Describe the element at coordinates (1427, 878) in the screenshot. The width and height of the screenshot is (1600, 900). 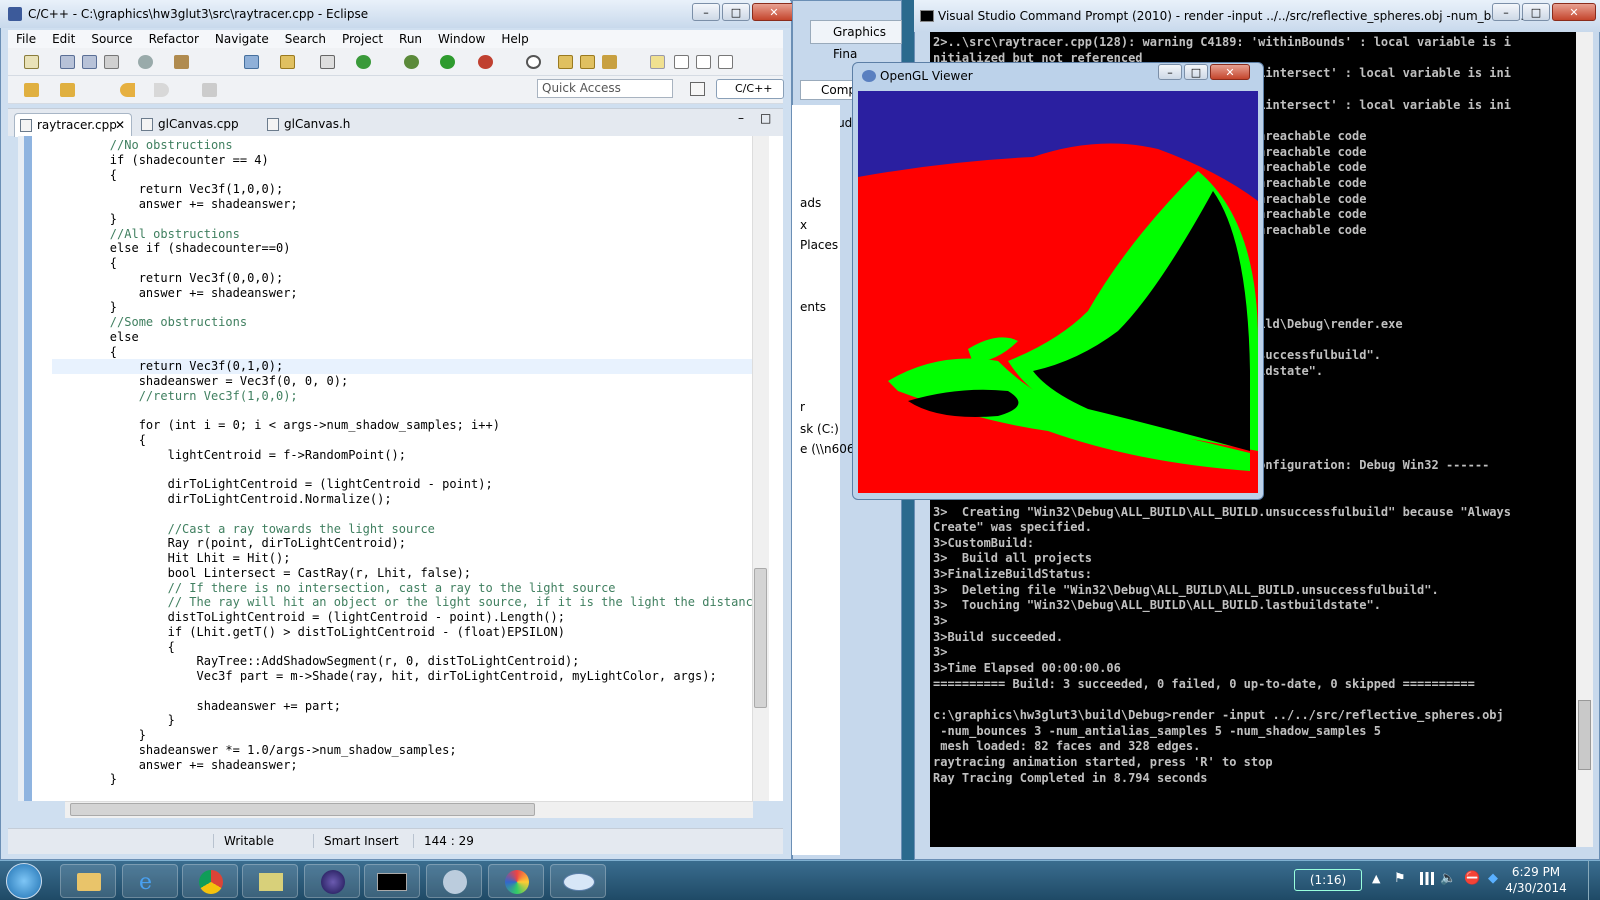
I see `network-icon` at that location.